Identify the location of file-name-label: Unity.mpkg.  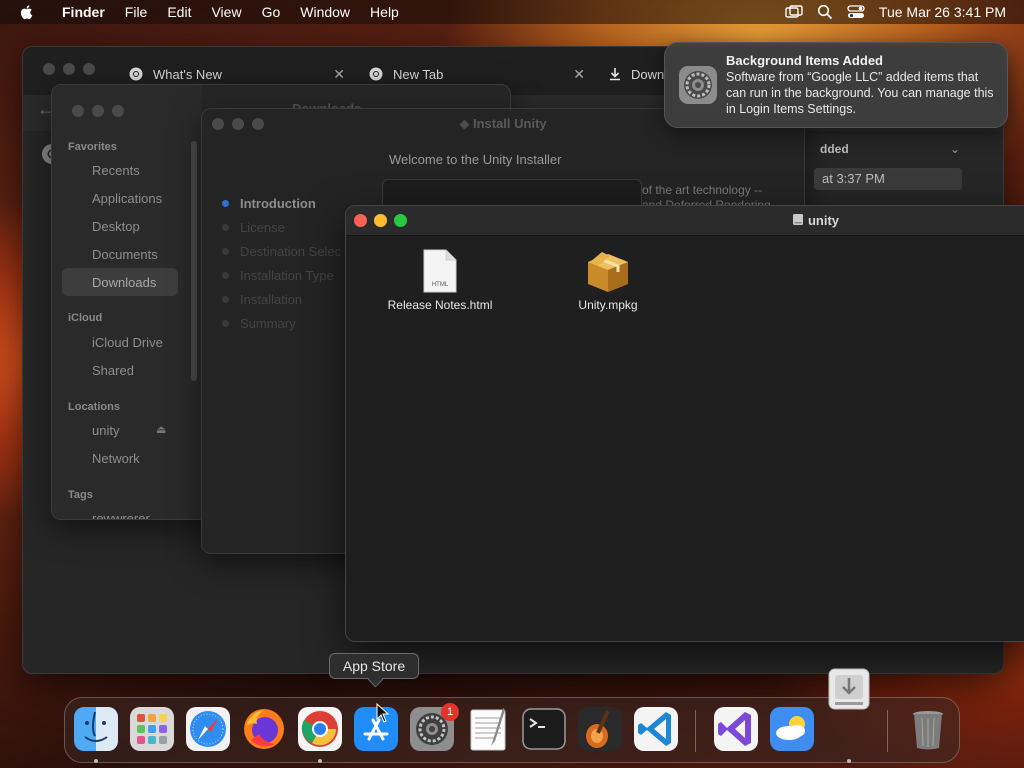
(608, 305).